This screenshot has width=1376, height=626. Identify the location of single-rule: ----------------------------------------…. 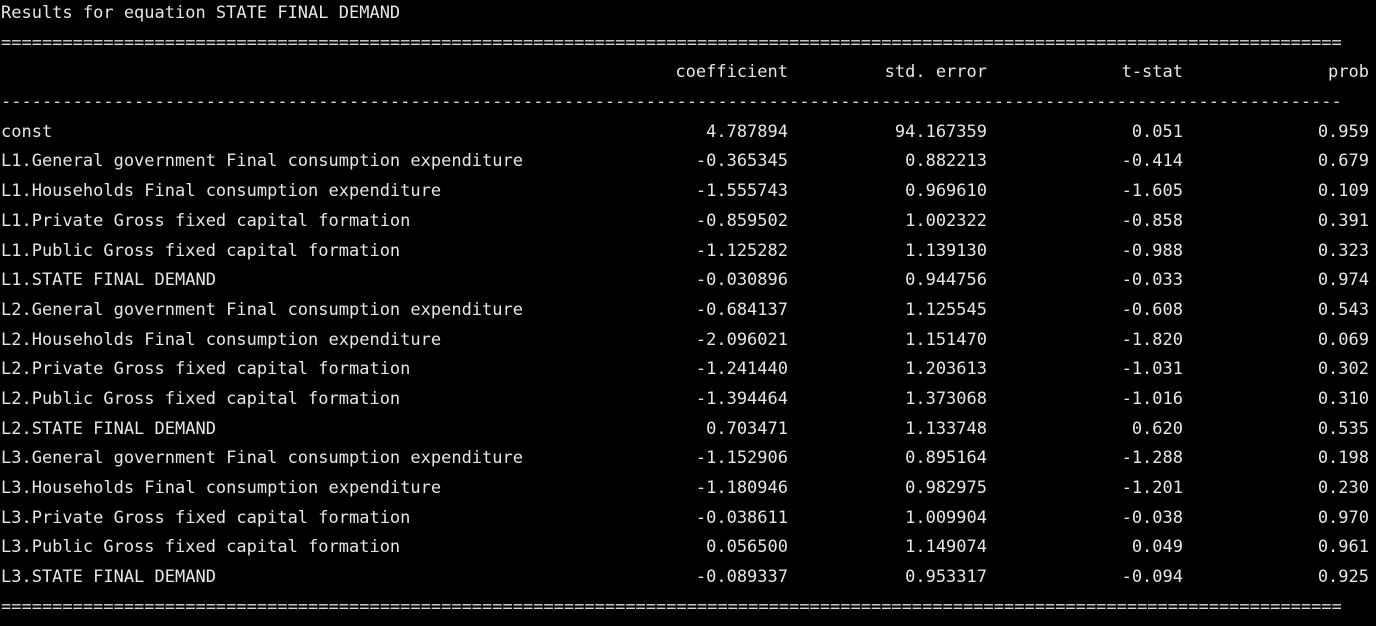
(671, 102).